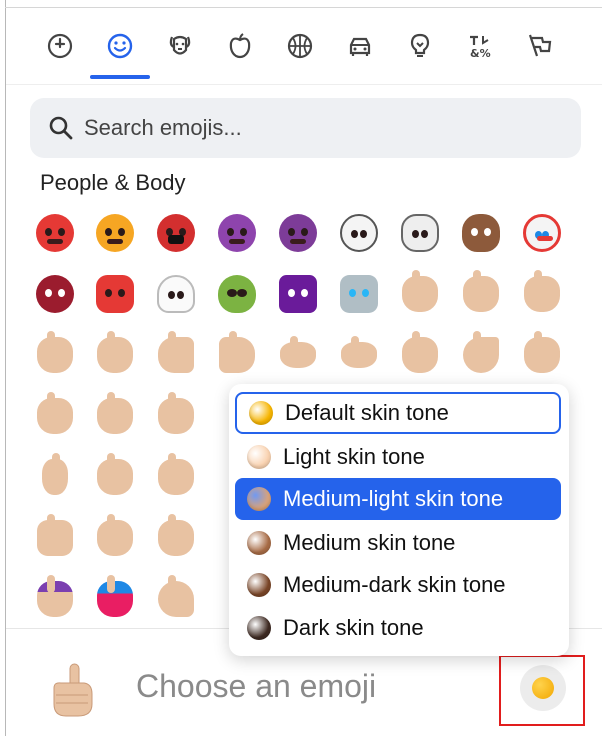  I want to click on emoji-palm-up-hand, so click(359, 355).